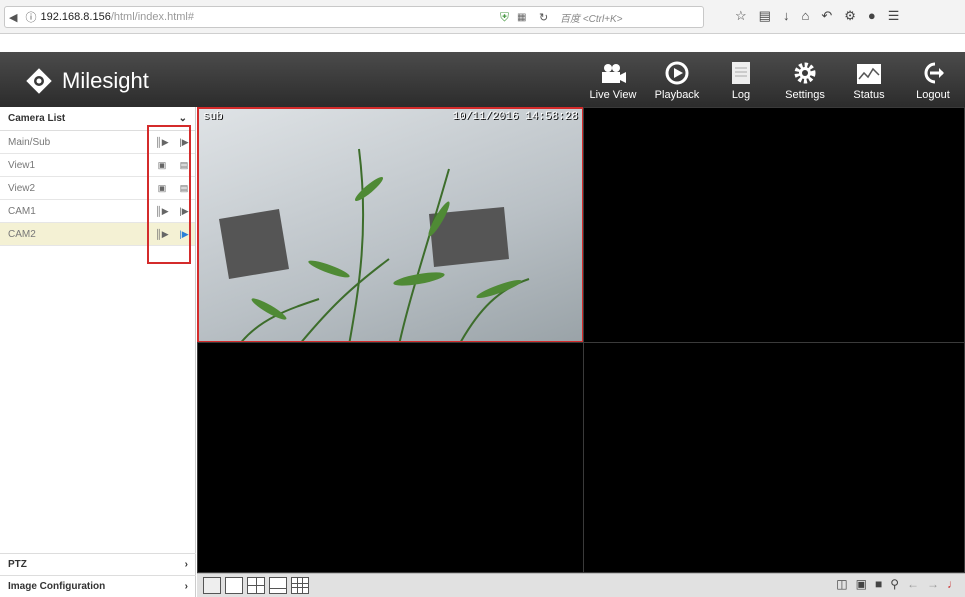  What do you see at coordinates (30, 17) in the screenshot?
I see `page-info-icon: ⓘ` at bounding box center [30, 17].